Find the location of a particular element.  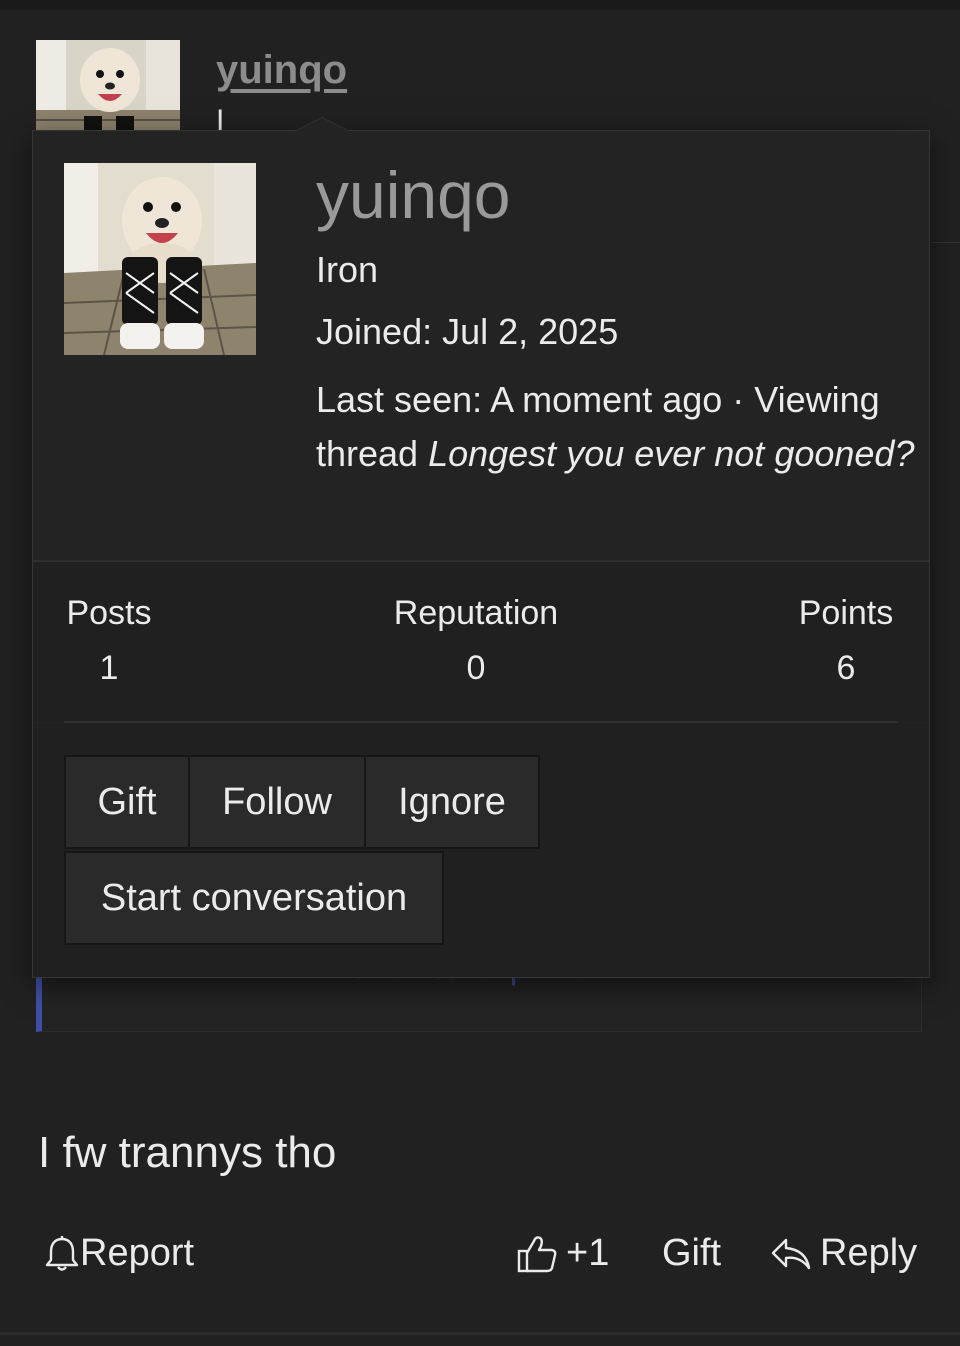

stat-points: Points 6 is located at coordinates (846, 641).